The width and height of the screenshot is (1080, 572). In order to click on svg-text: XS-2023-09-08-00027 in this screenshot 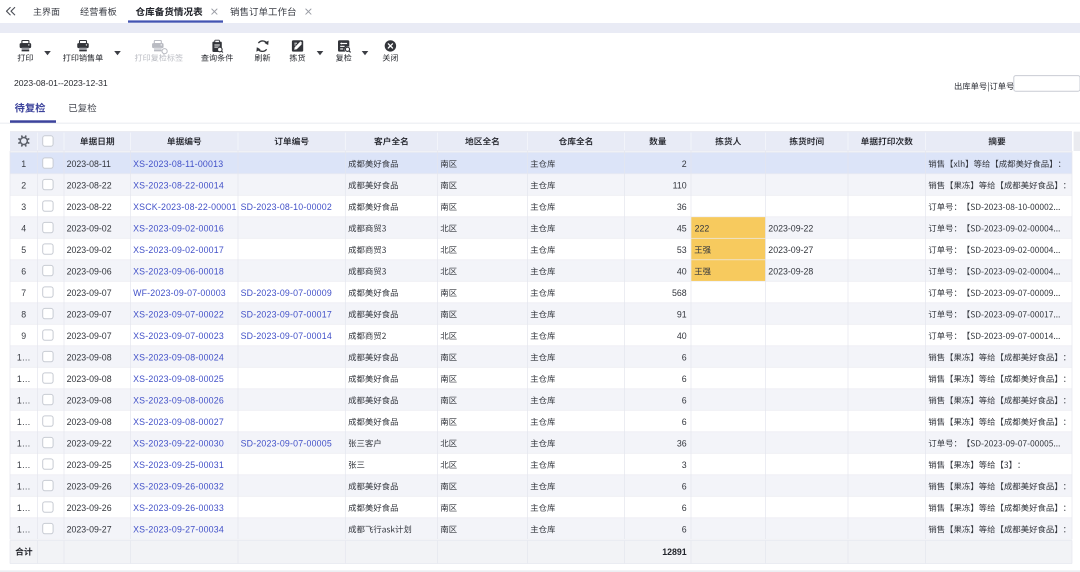, I will do `click(178, 422)`.